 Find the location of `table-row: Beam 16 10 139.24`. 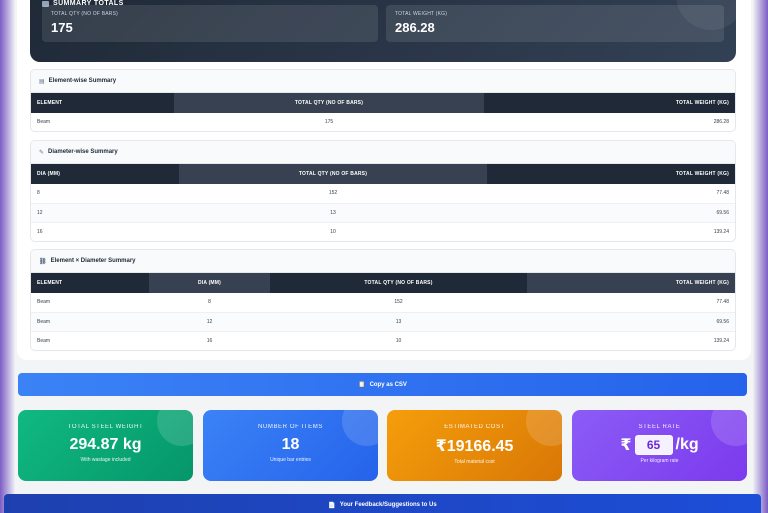

table-row: Beam 16 10 139.24 is located at coordinates (383, 340).